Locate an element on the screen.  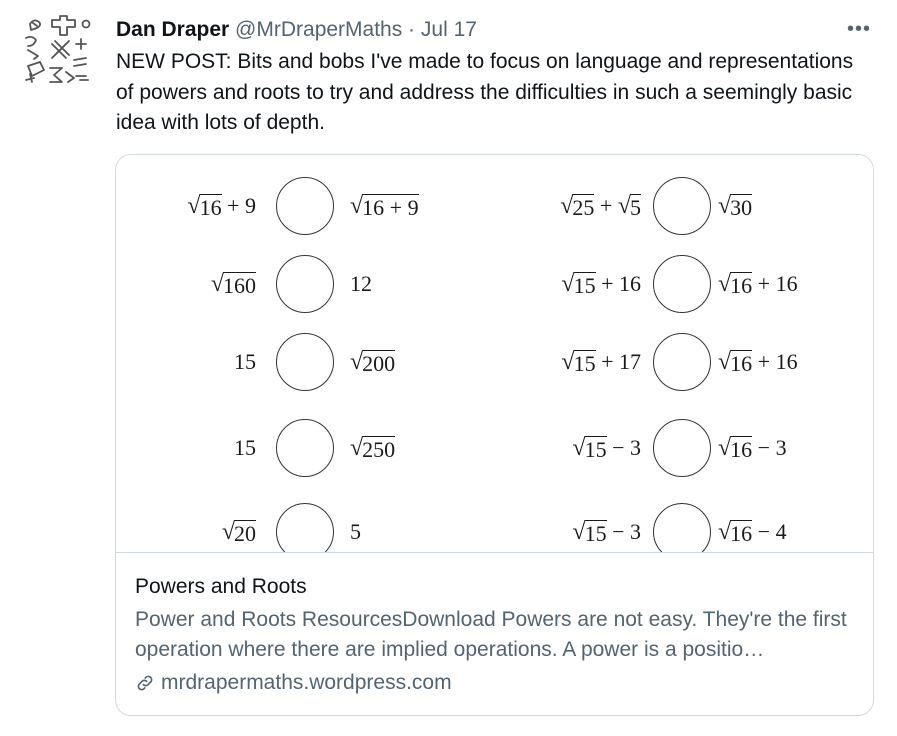
expression-text: 12 is located at coordinates (361, 283).